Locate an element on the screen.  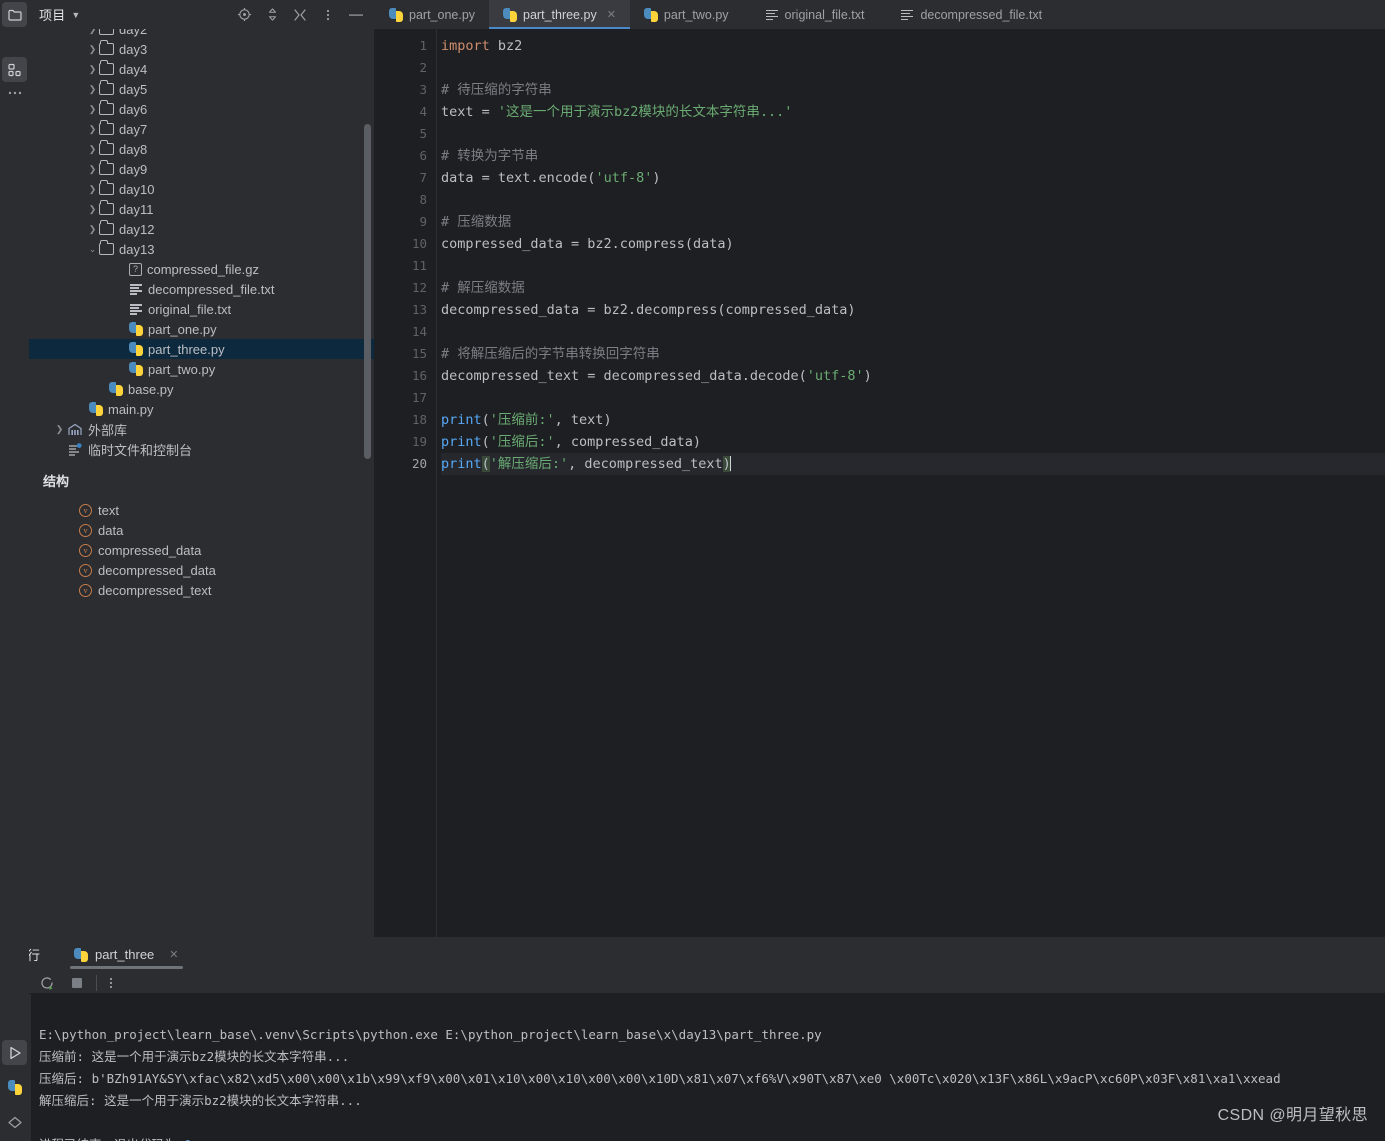
editor-tab-part-three: part_three.py ✕ is located at coordinates (559, 14).